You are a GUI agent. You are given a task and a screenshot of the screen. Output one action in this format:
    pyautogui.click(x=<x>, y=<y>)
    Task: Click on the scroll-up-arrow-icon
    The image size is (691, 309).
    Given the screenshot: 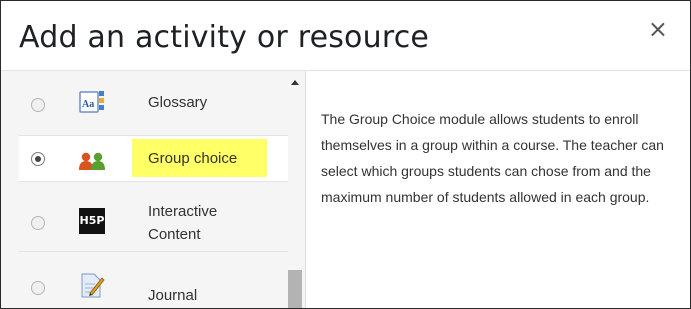 What is the action you would take?
    pyautogui.click(x=295, y=82)
    